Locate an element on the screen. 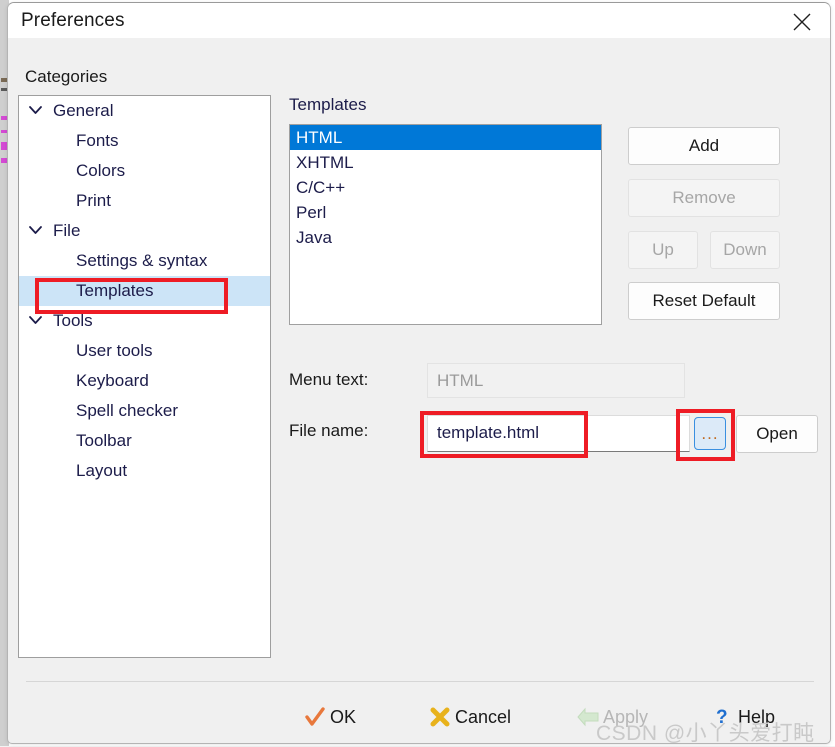  tree-item-label: Spell checker is located at coordinates (127, 410).